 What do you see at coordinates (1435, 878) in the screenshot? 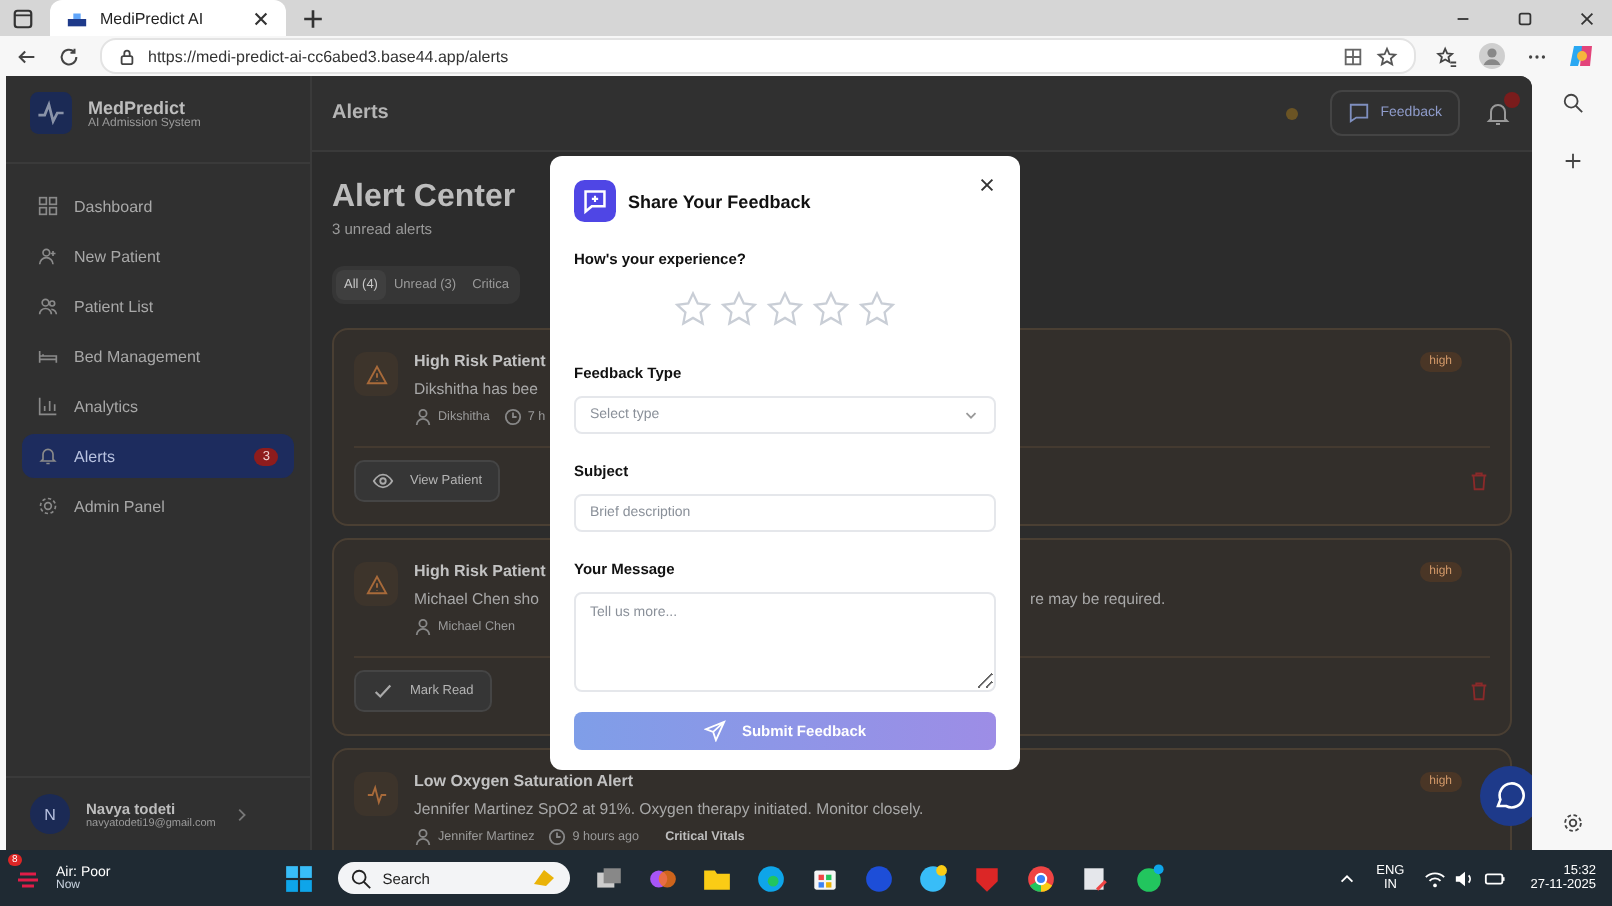
I see `wifi-icon` at bounding box center [1435, 878].